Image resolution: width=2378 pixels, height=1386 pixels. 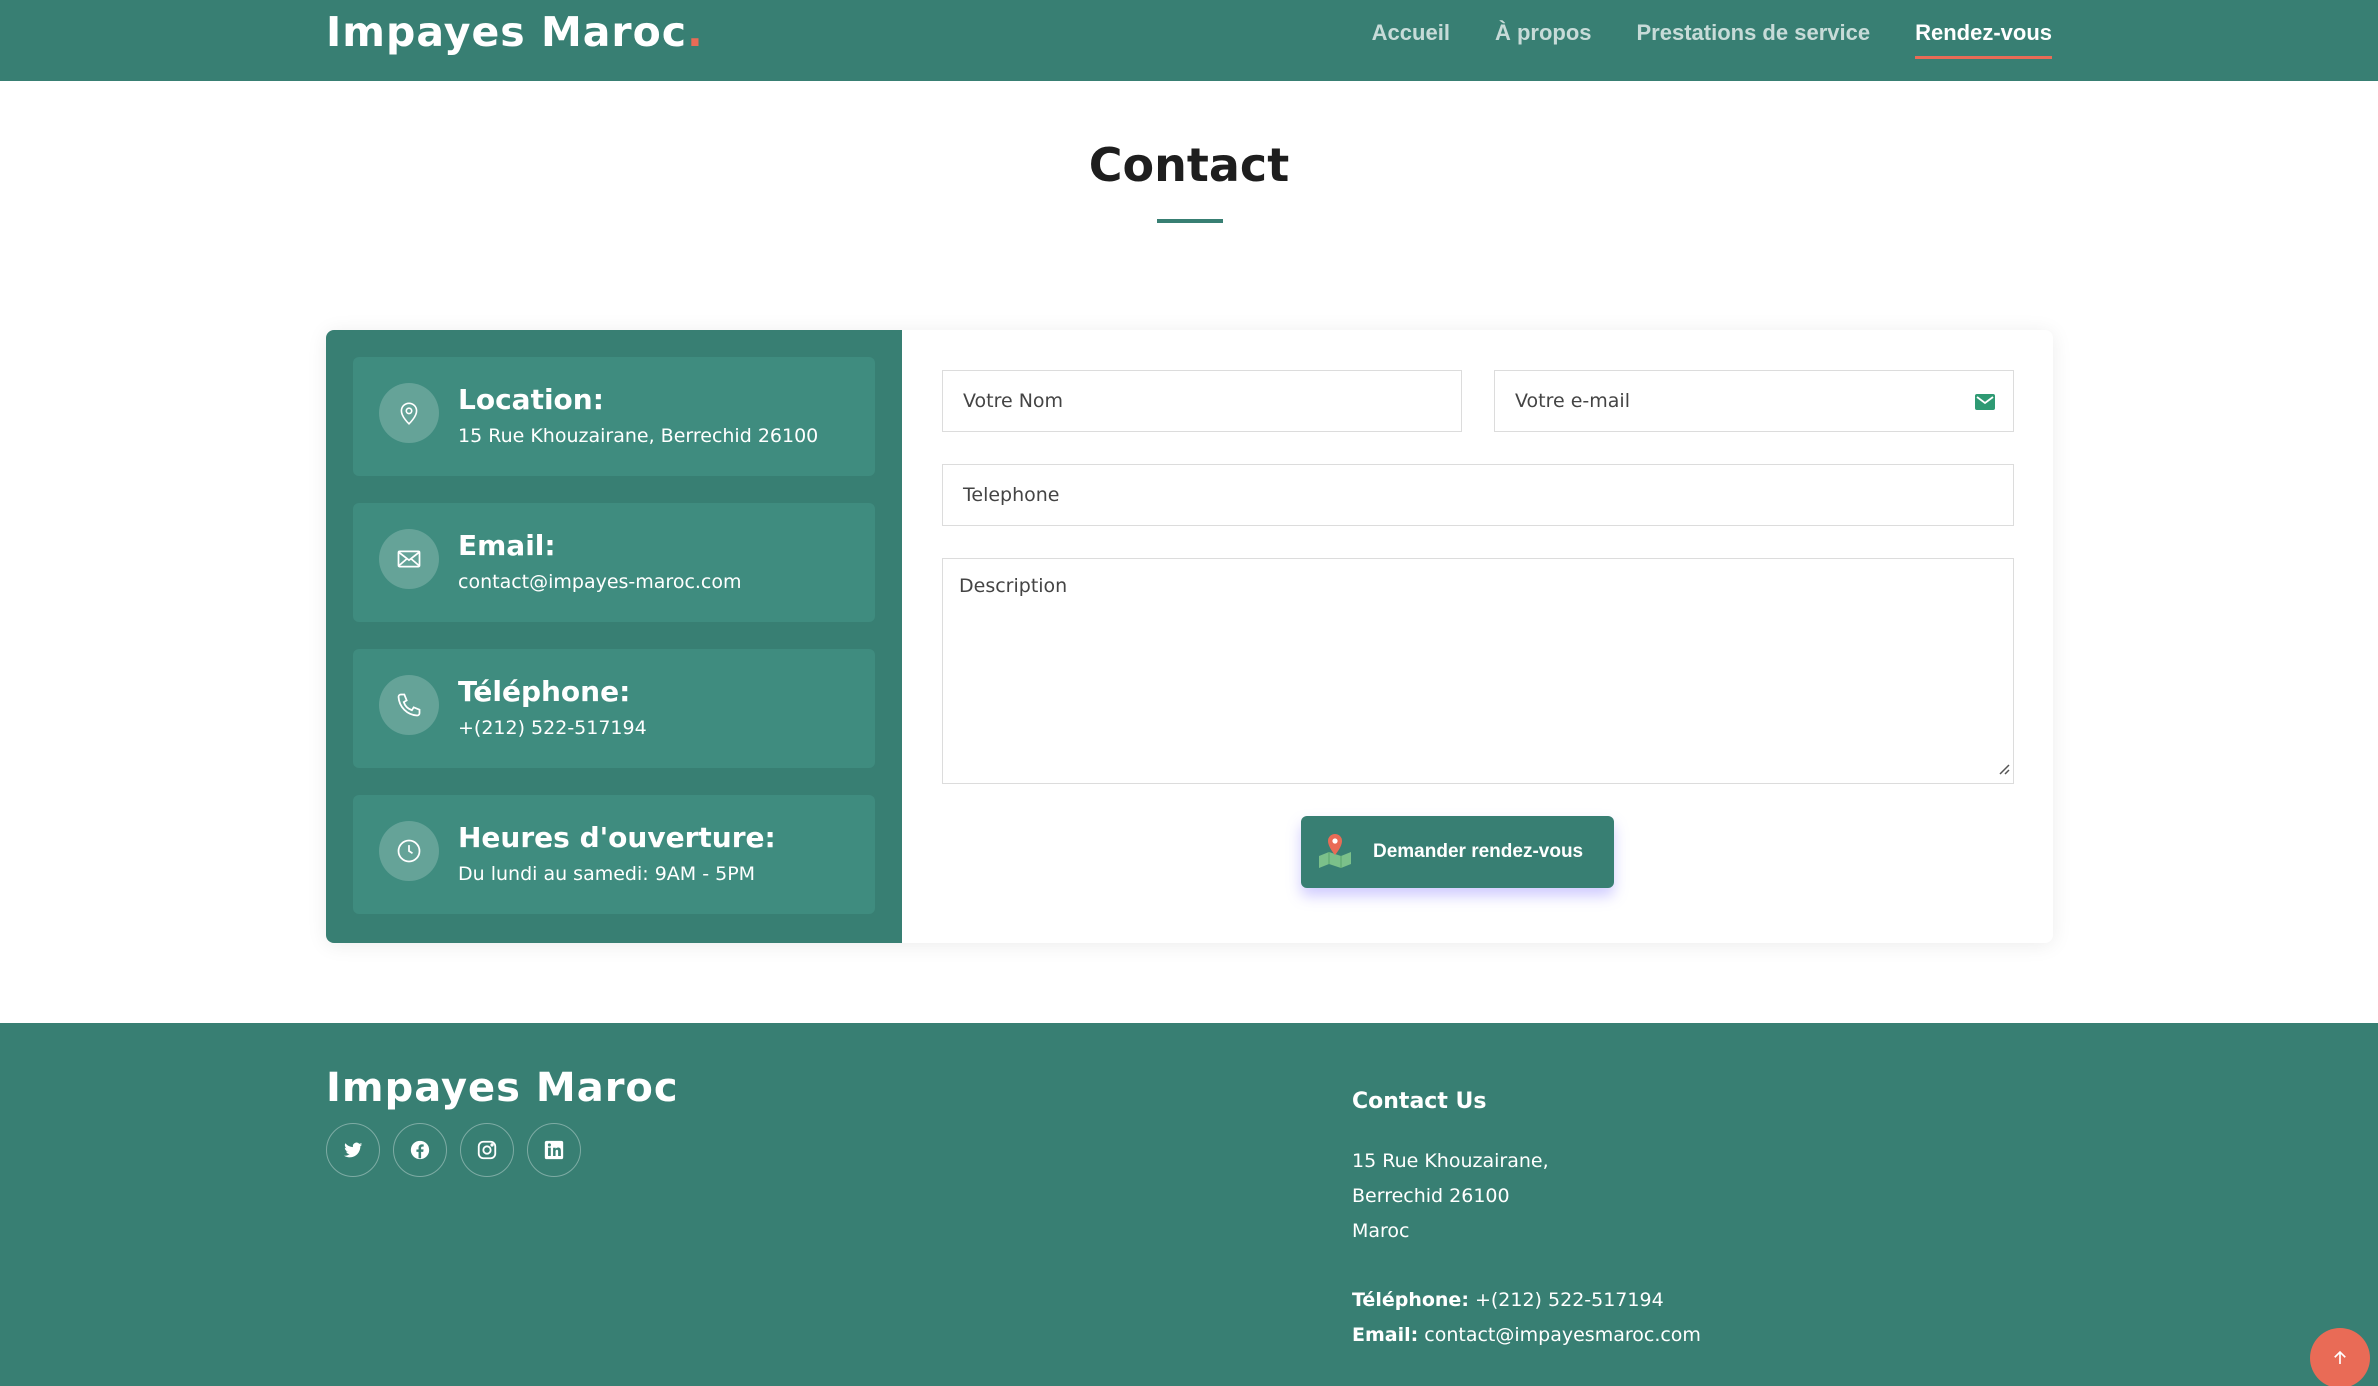 I want to click on footer-address-line: Maroc, so click(x=1381, y=1231).